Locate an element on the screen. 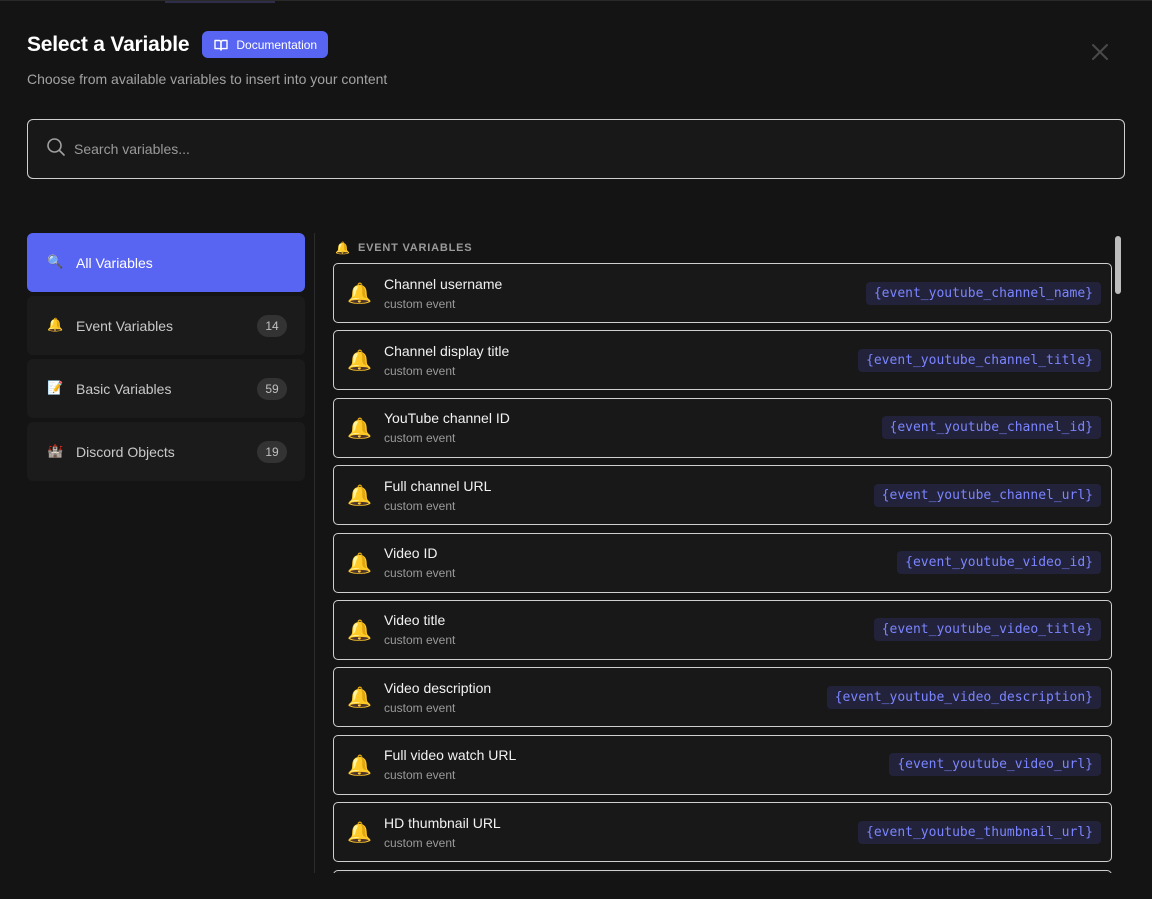  variable-code: {event_youtube_video_title} is located at coordinates (987, 630).